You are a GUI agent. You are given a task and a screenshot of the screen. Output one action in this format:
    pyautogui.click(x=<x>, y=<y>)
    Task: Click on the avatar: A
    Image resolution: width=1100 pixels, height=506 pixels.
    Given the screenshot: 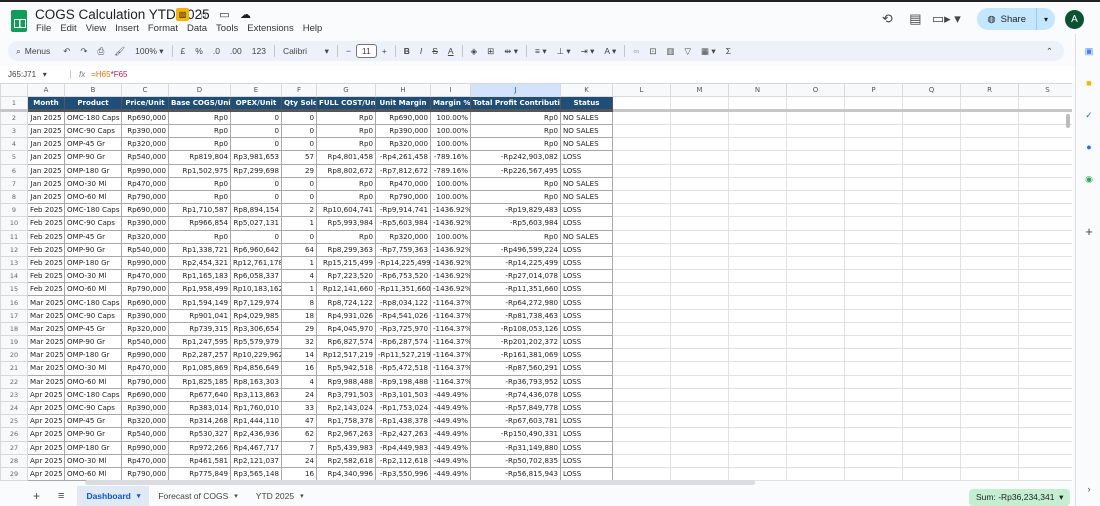 What is the action you would take?
    pyautogui.click(x=1074, y=19)
    